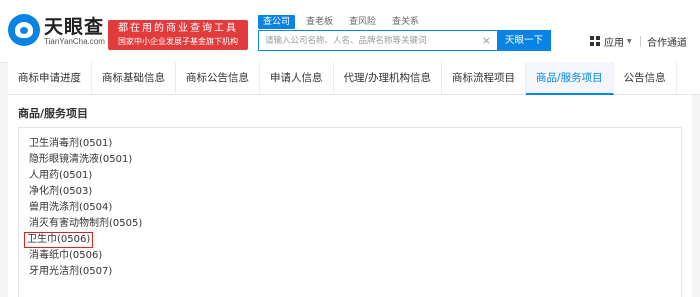  Describe the element at coordinates (178, 28) in the screenshot. I see `slogan-line1: 都在用的商业查询工具` at that location.